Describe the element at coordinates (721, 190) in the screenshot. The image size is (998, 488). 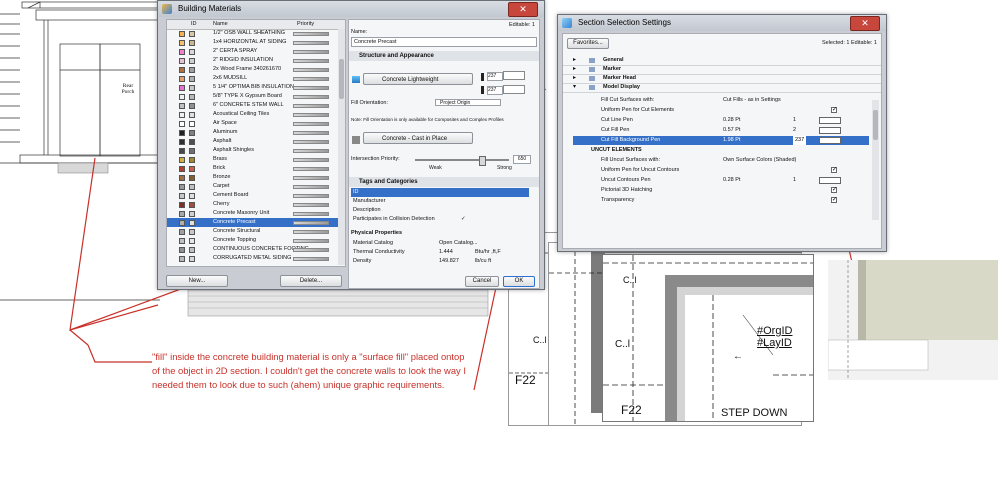
I see `model-display-row: Pictorial 3D Hatching ✓` at that location.